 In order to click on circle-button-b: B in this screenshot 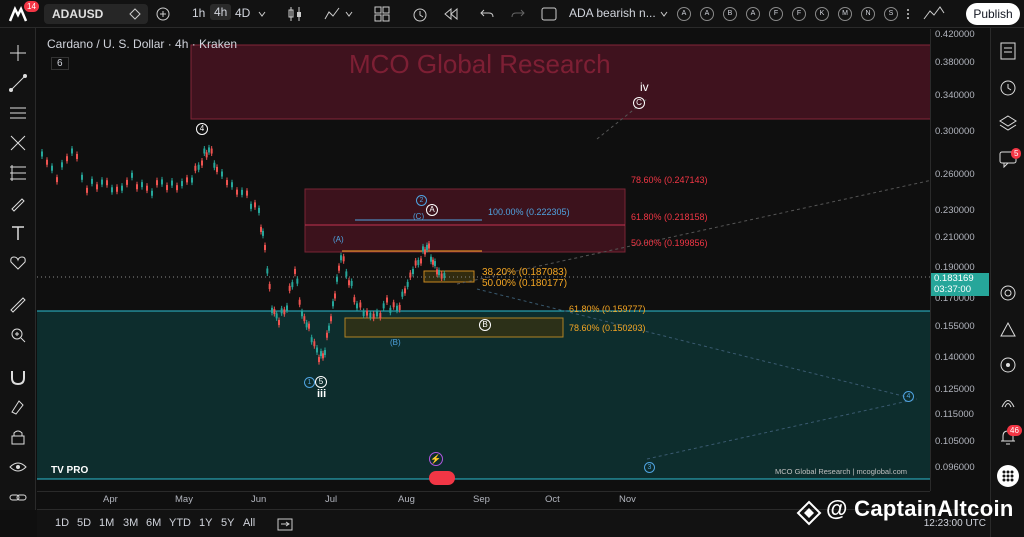, I will do `click(730, 14)`.